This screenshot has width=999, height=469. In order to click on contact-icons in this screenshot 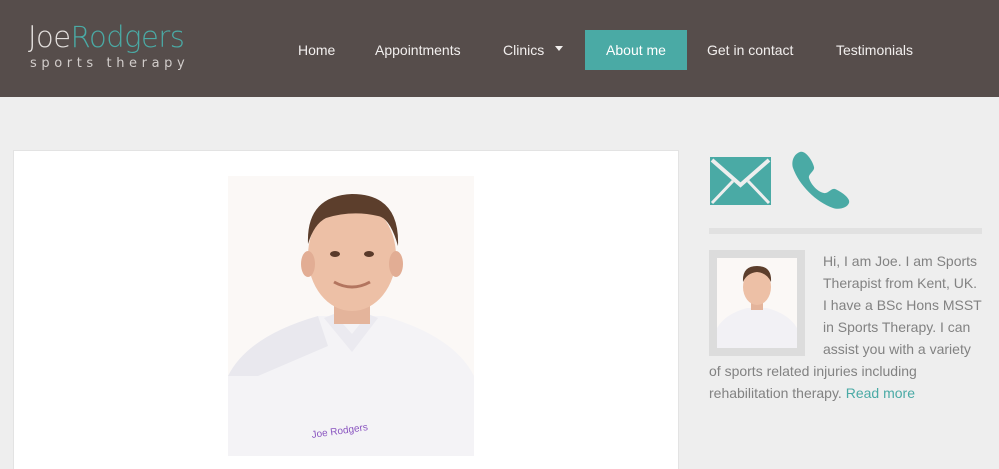, I will do `click(845, 181)`.